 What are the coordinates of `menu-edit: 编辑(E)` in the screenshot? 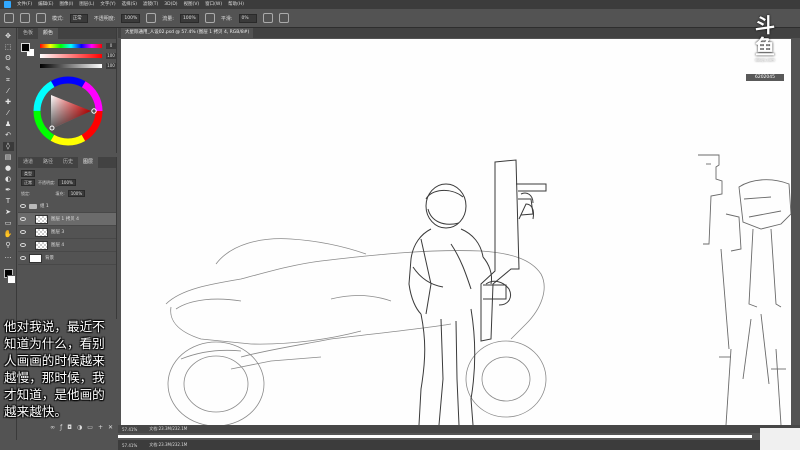 It's located at (45, 4).